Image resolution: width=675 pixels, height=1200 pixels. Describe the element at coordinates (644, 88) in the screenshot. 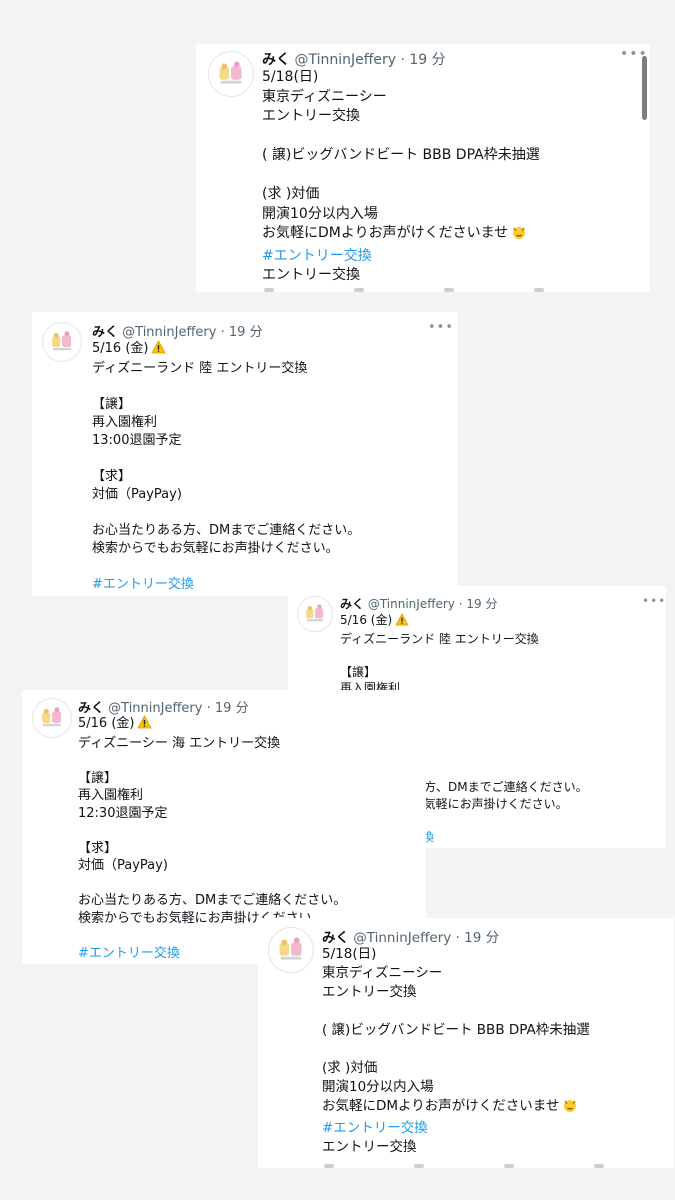

I see `scrollbar` at that location.